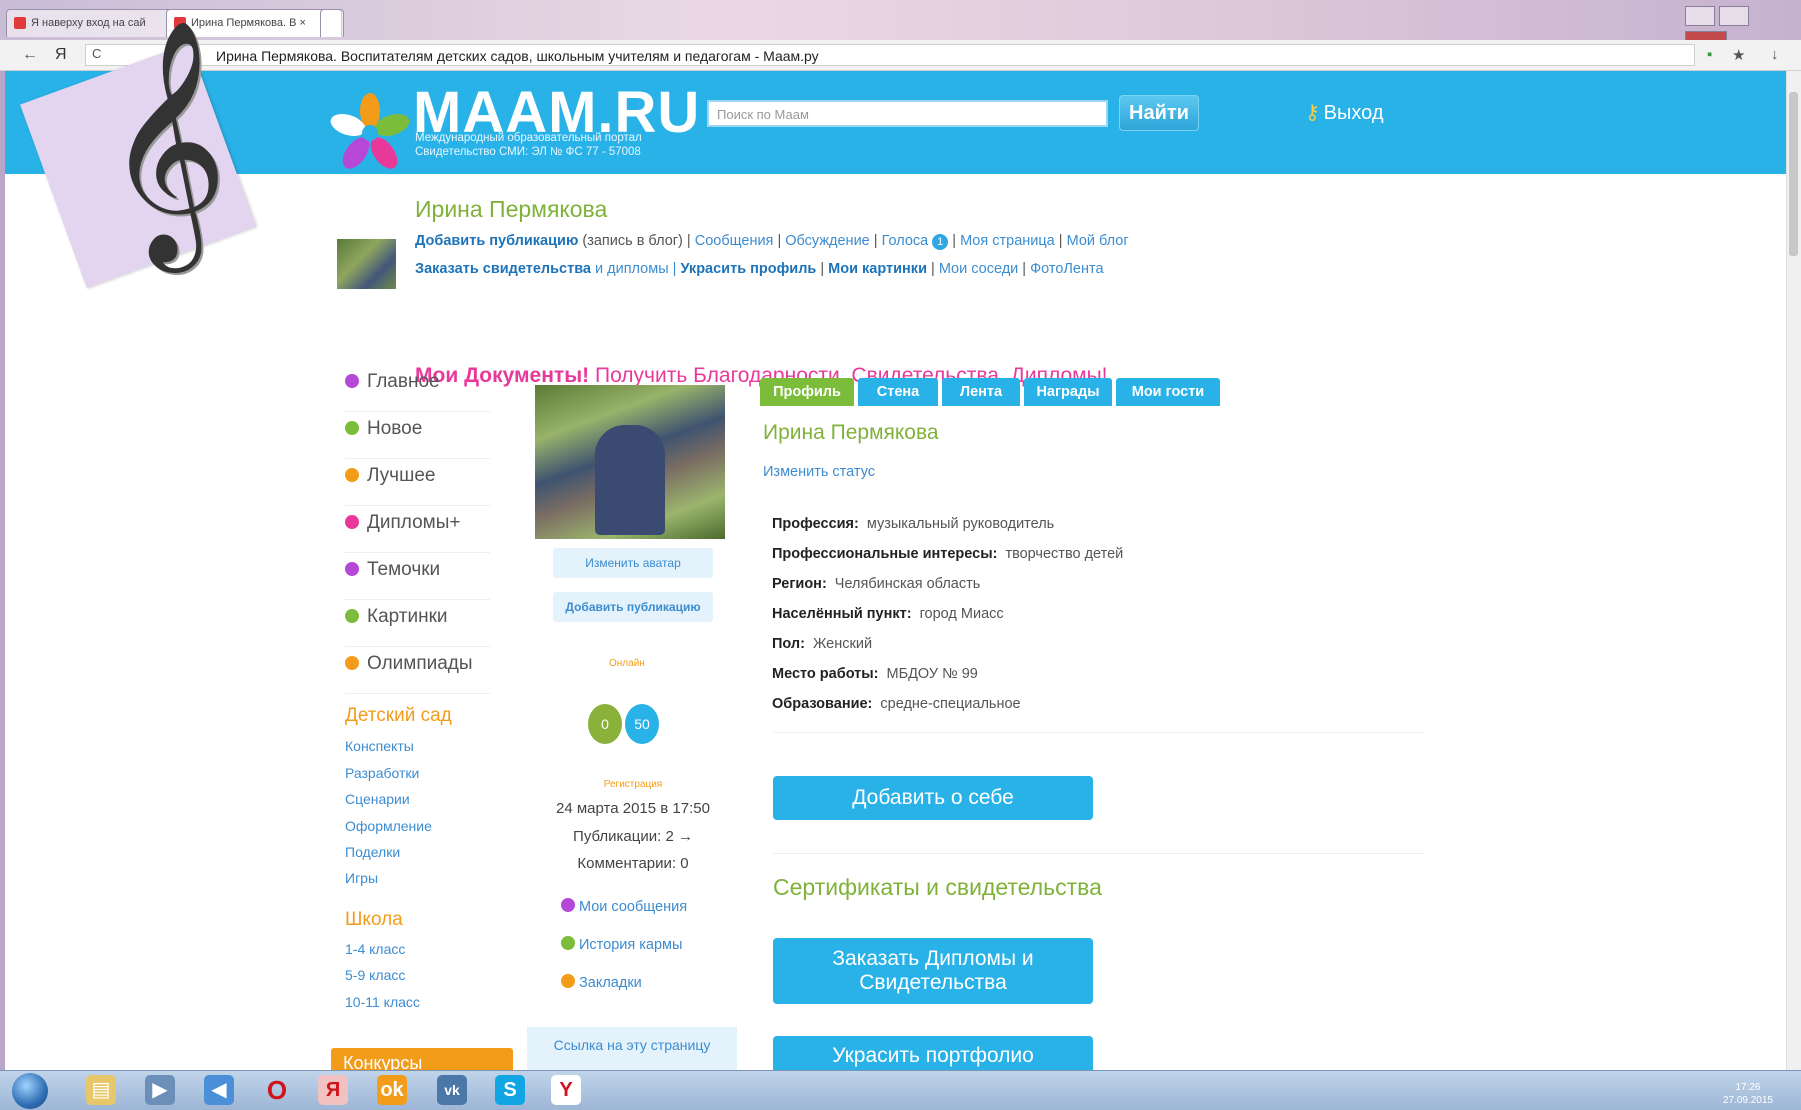 This screenshot has width=1801, height=1110. I want to click on field-value: Женский, so click(842, 644).